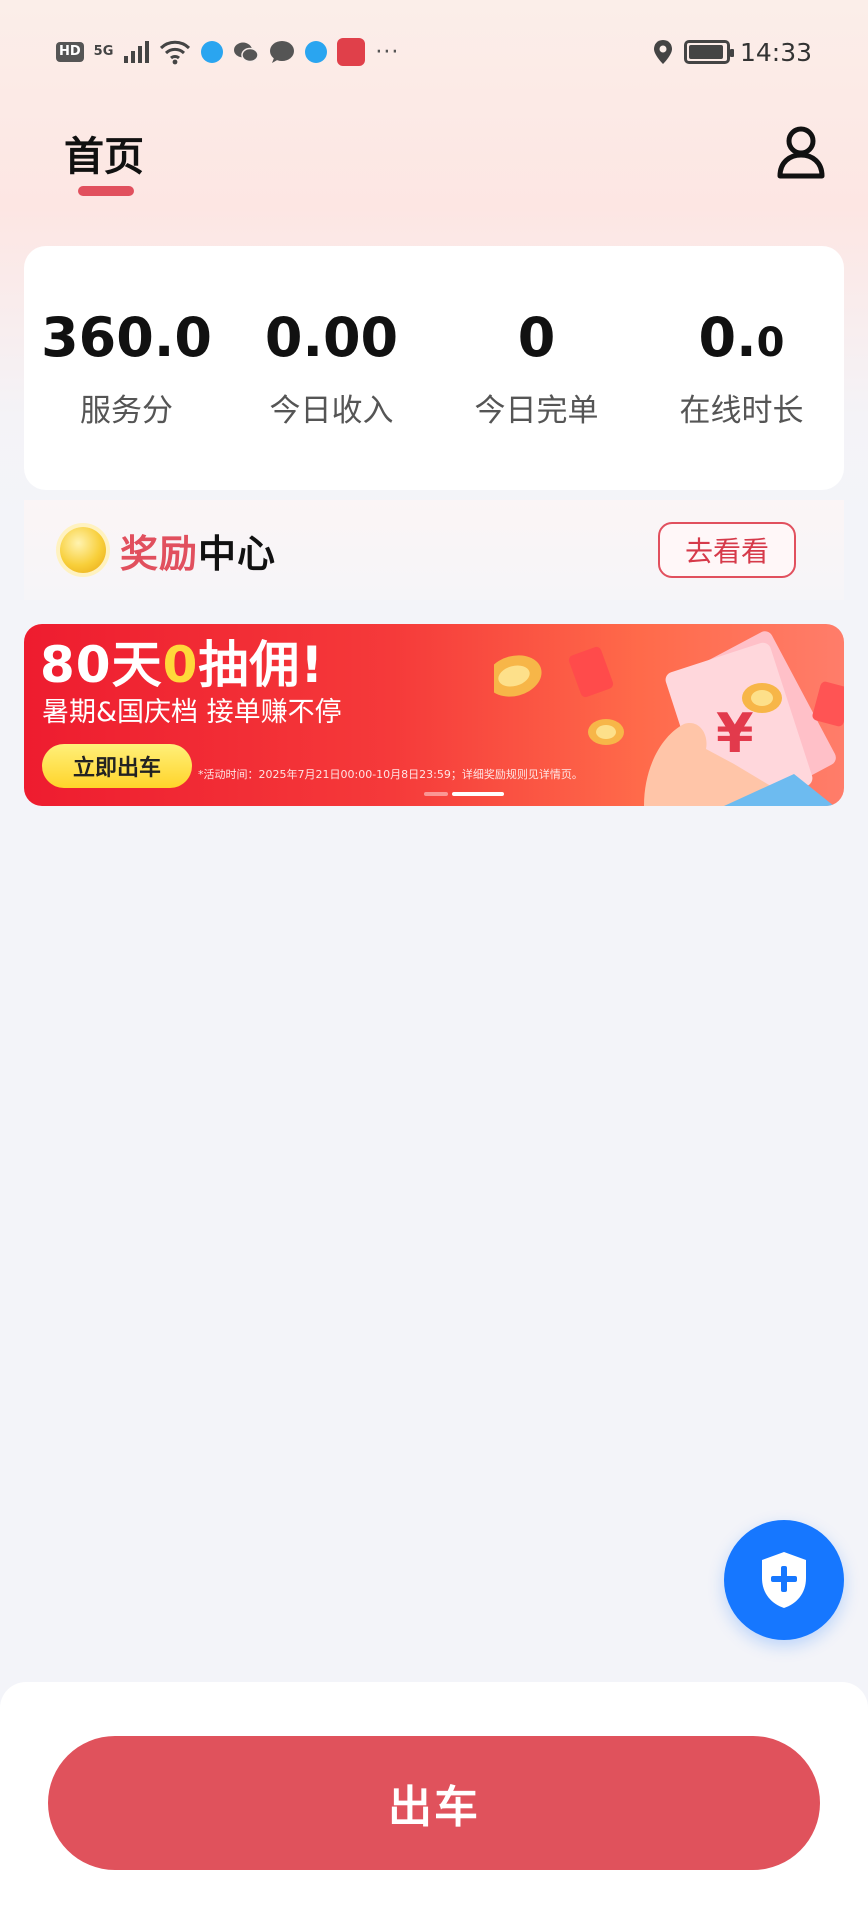 The width and height of the screenshot is (868, 1920). I want to click on stat-today-orders: 0 今日完单, so click(536, 368).